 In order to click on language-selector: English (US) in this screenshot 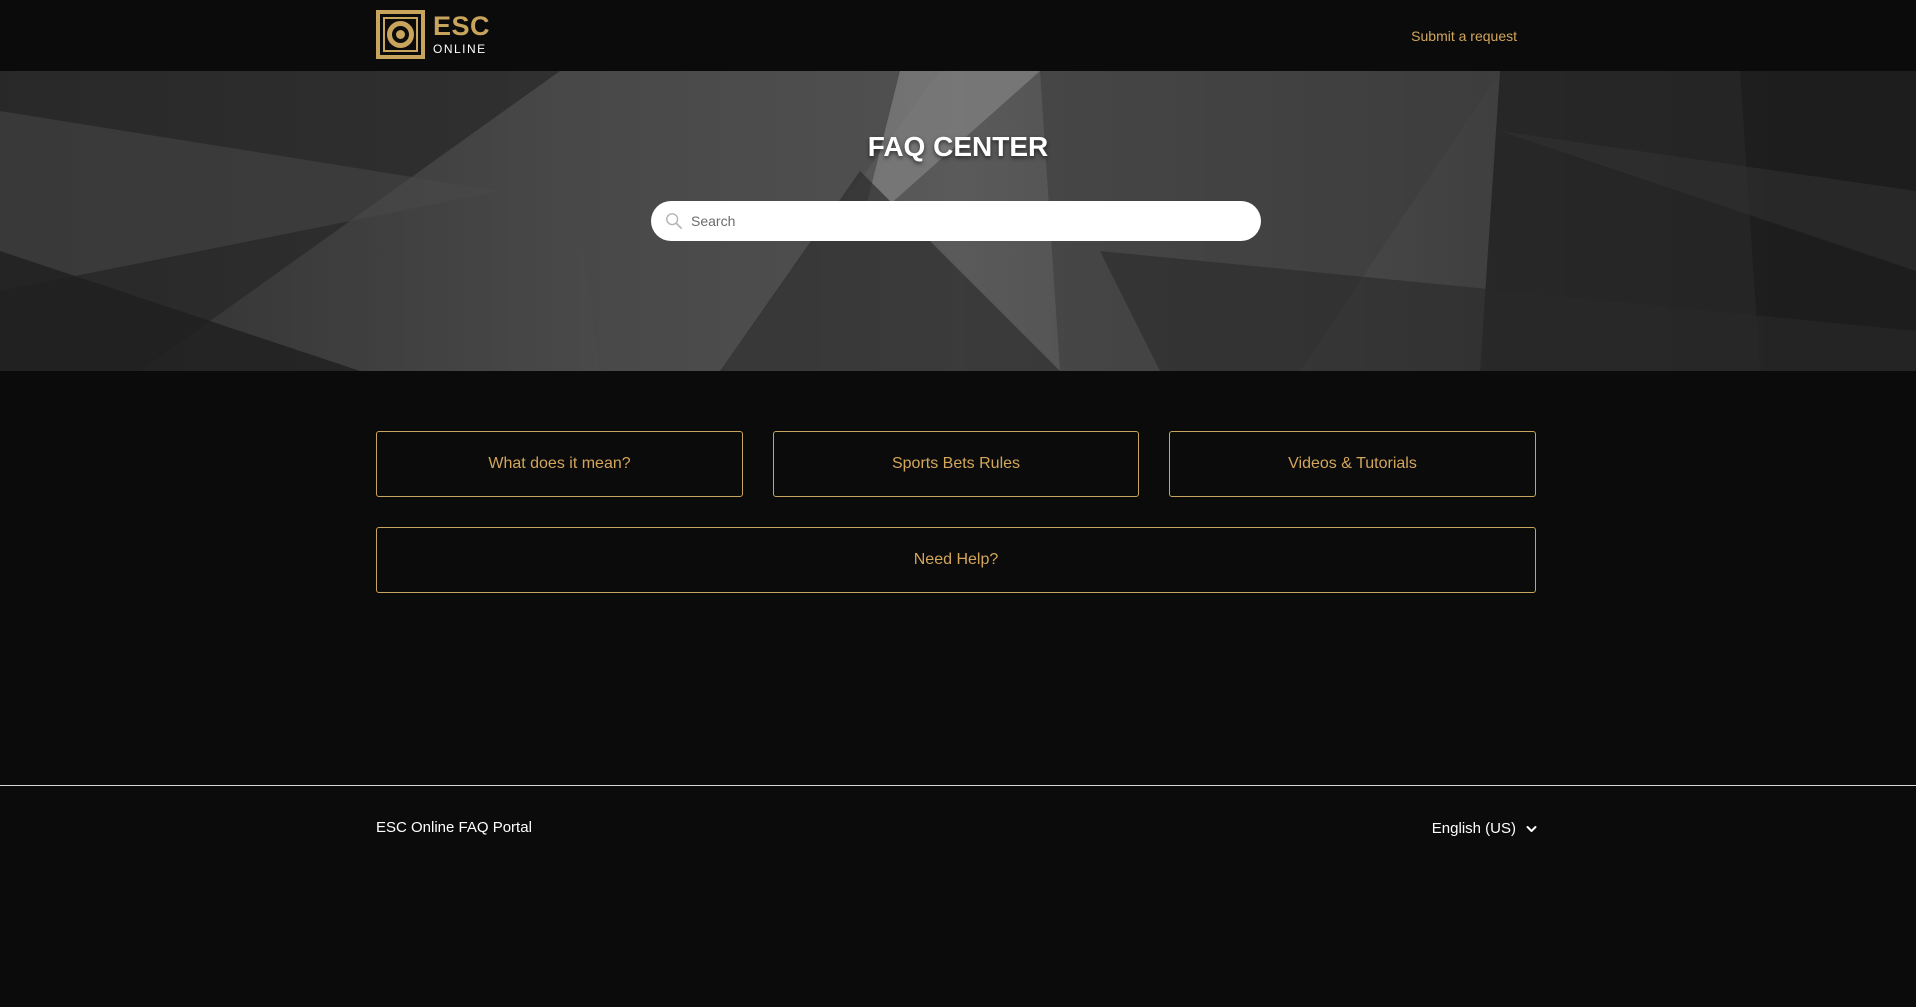, I will do `click(1484, 828)`.